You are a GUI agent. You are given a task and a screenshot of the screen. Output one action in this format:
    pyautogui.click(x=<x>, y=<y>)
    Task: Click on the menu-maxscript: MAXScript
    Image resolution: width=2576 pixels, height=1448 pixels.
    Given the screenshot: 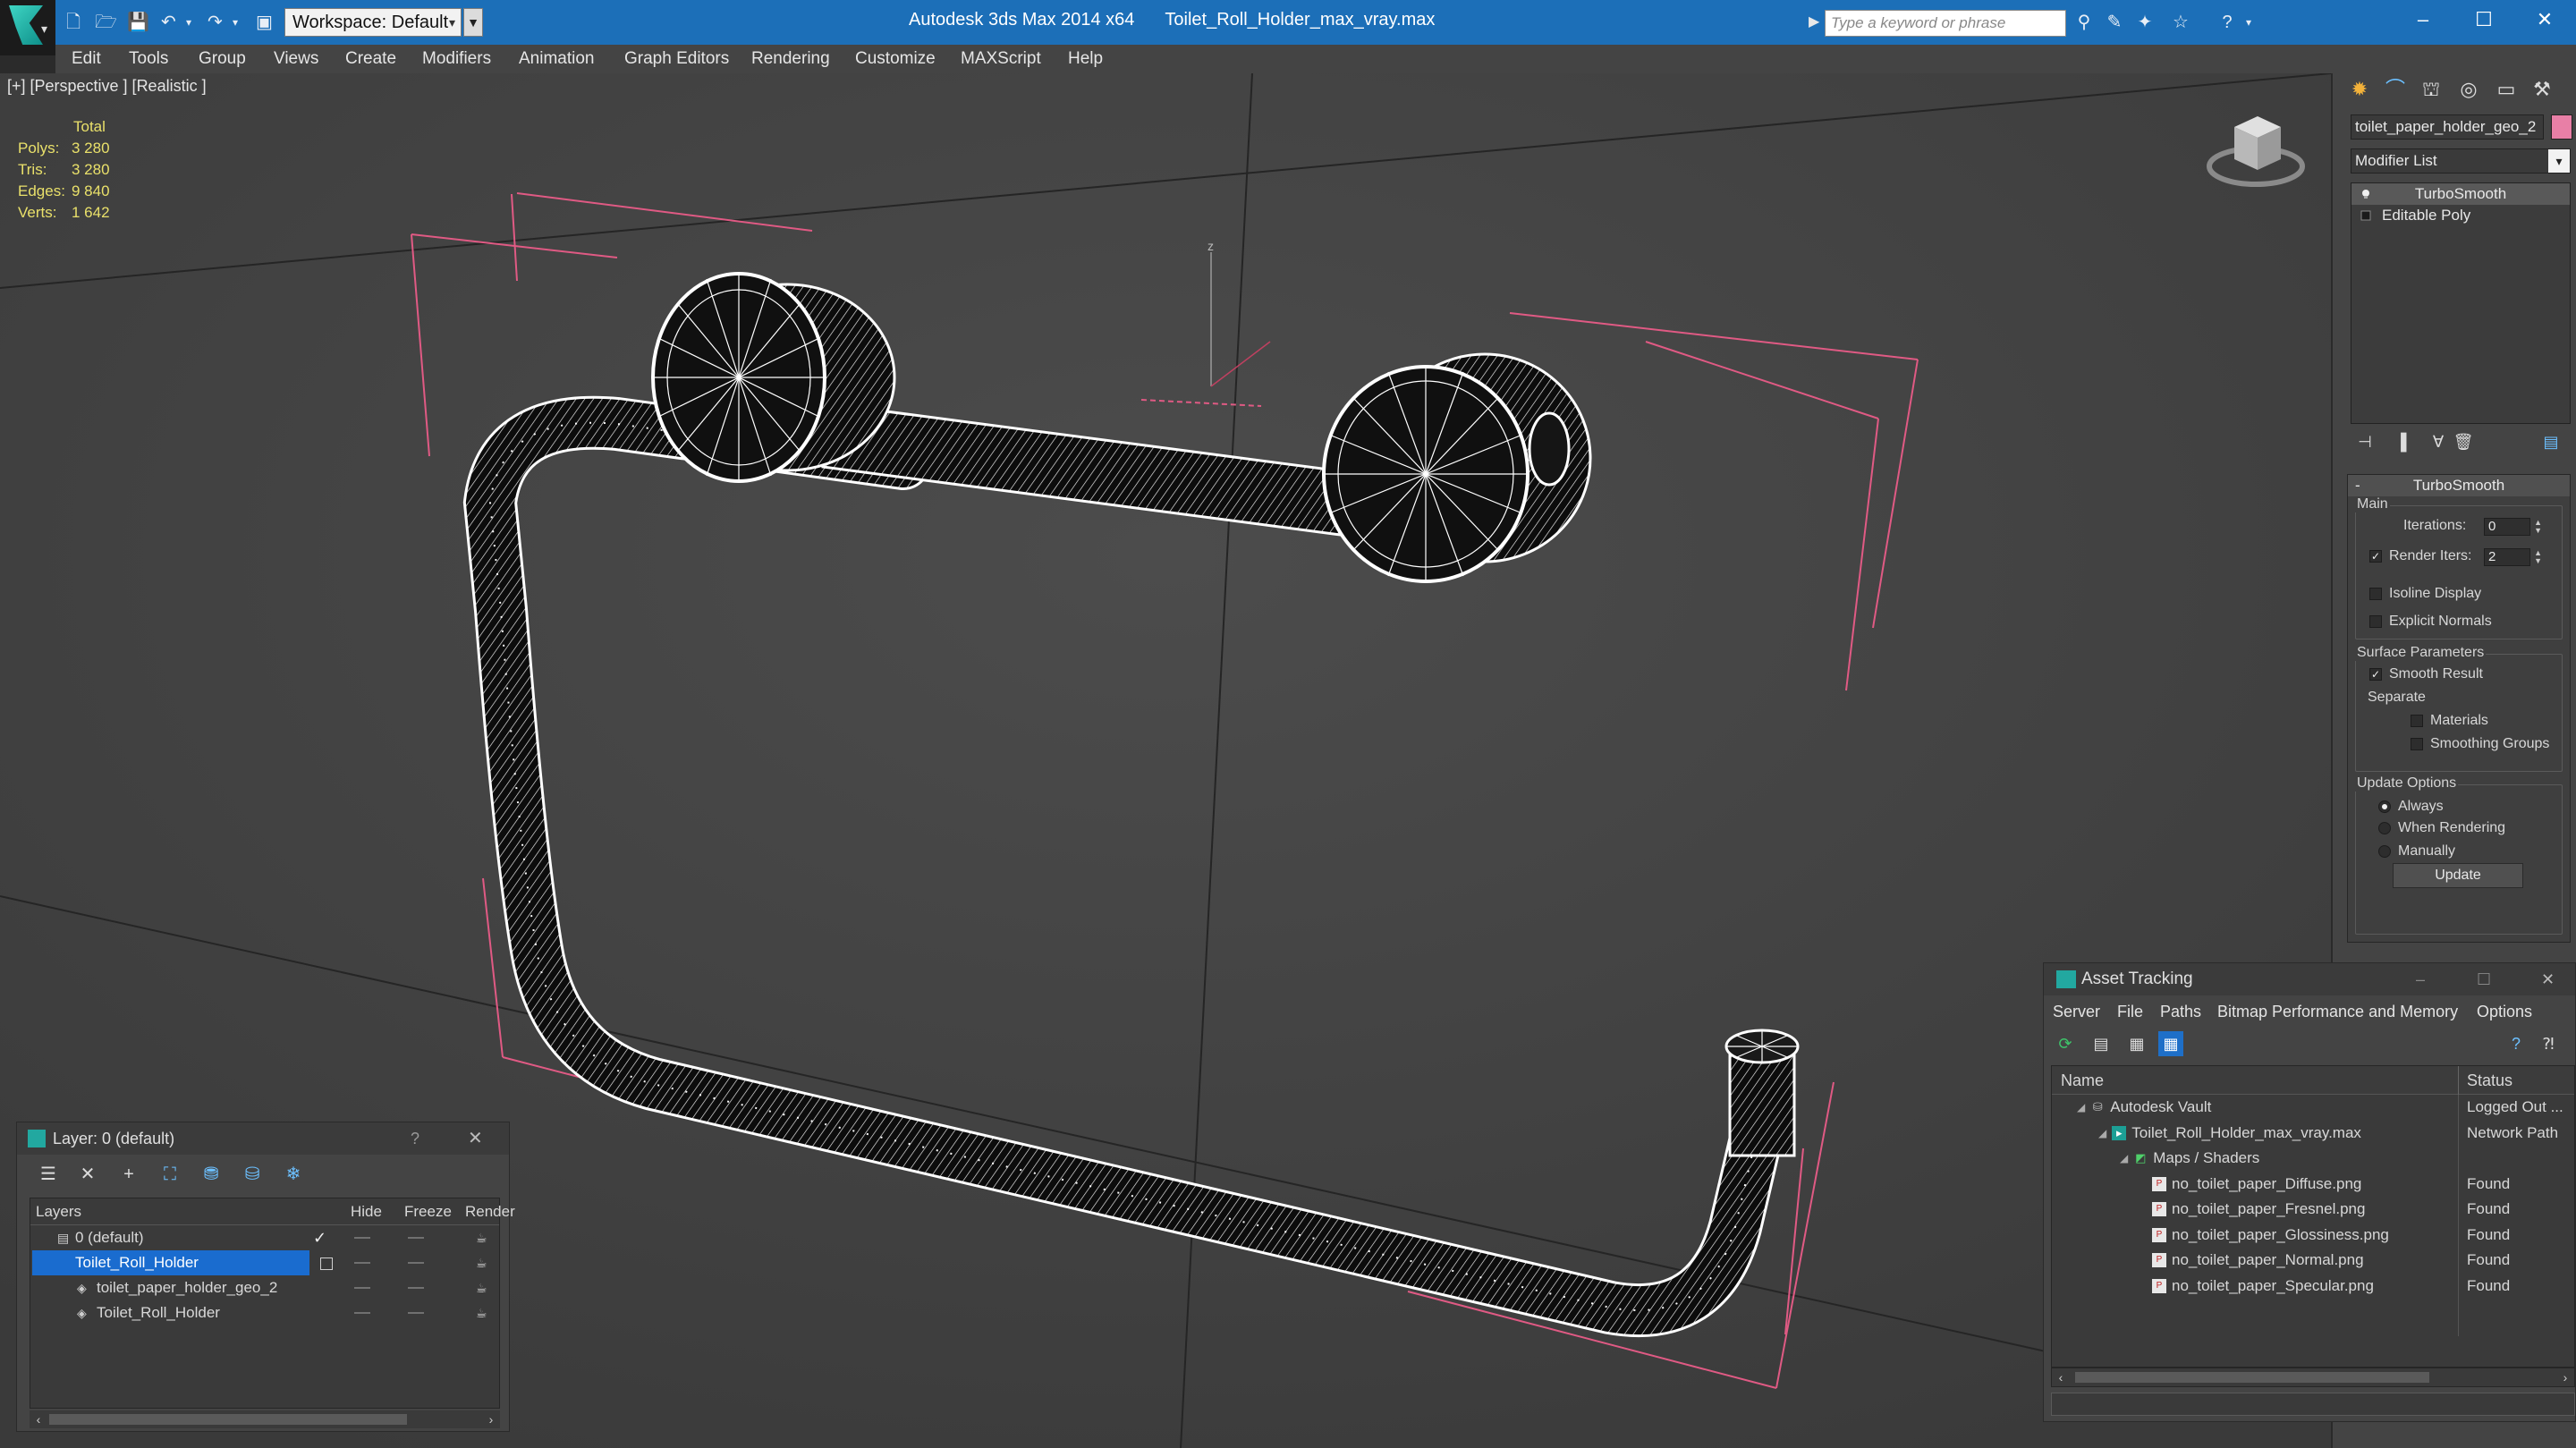 What is the action you would take?
    pyautogui.click(x=1001, y=59)
    